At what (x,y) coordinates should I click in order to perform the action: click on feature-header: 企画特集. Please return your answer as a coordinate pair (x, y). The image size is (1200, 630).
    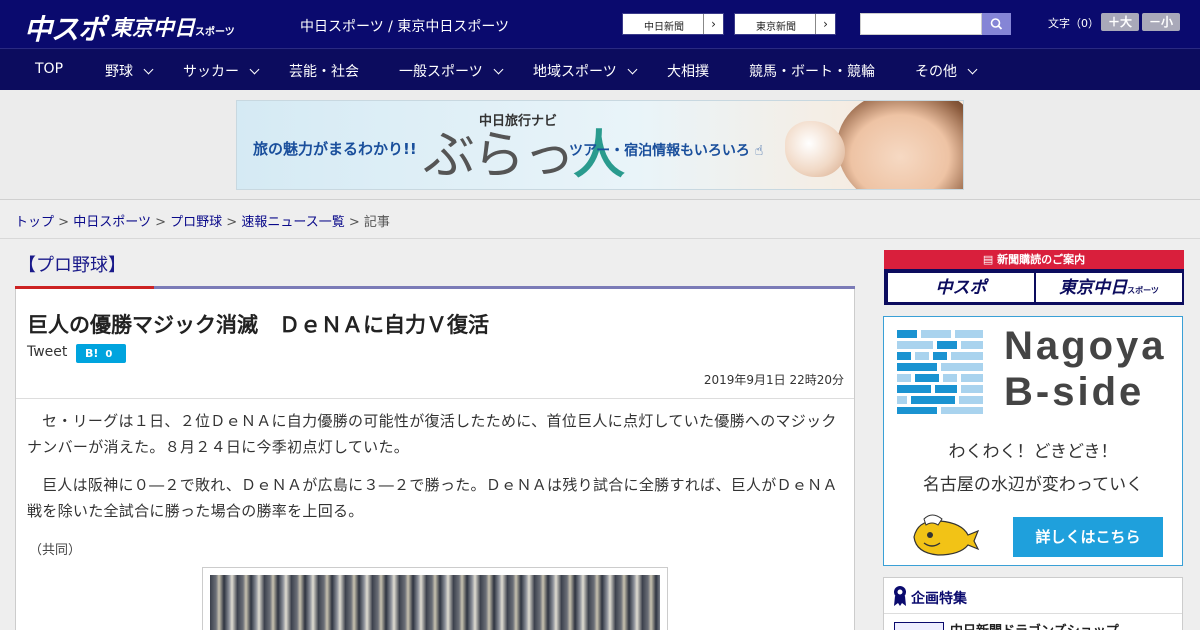
    Looking at the image, I should click on (1033, 596).